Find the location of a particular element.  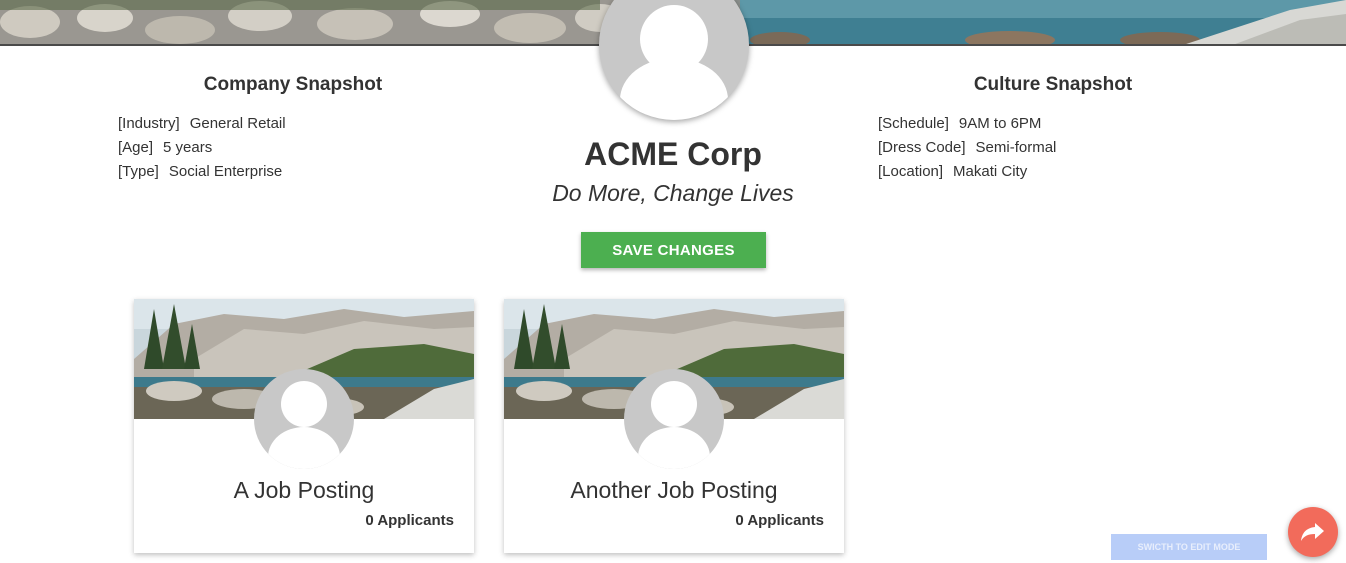

company-tagline: Do More, Change Lives is located at coordinates (673, 193).